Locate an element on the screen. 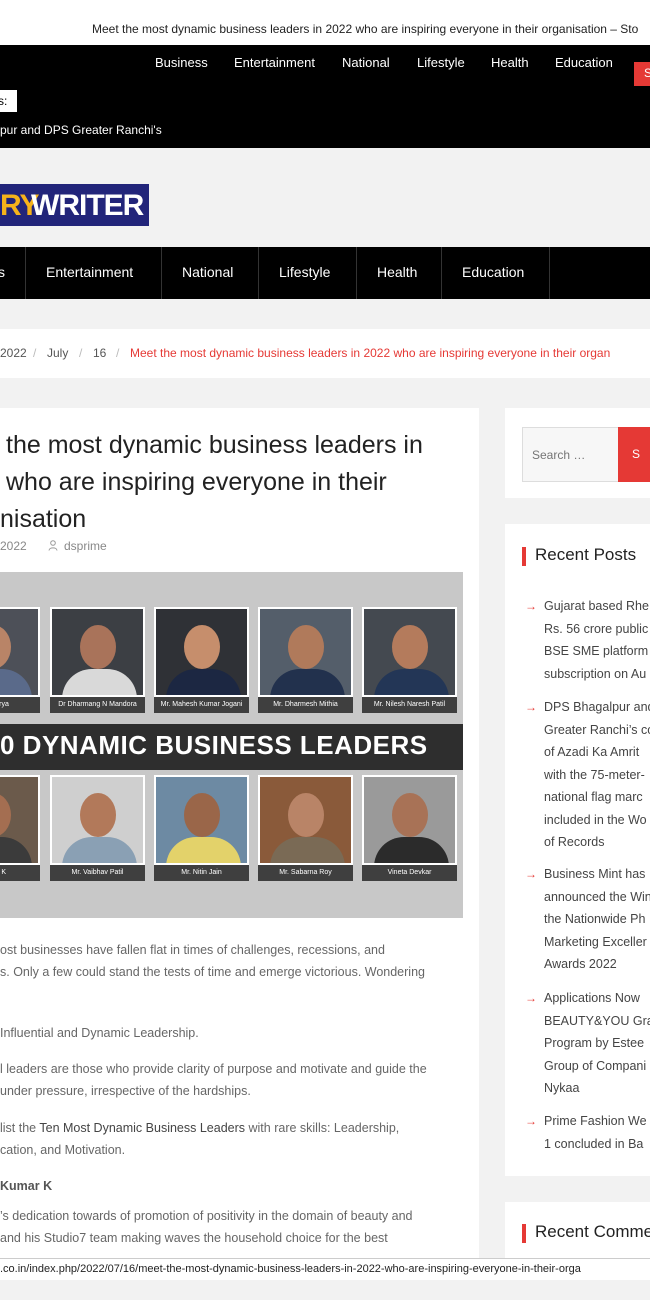 The height and width of the screenshot is (1300, 650). post-line: Program by Estee is located at coordinates (594, 1043).